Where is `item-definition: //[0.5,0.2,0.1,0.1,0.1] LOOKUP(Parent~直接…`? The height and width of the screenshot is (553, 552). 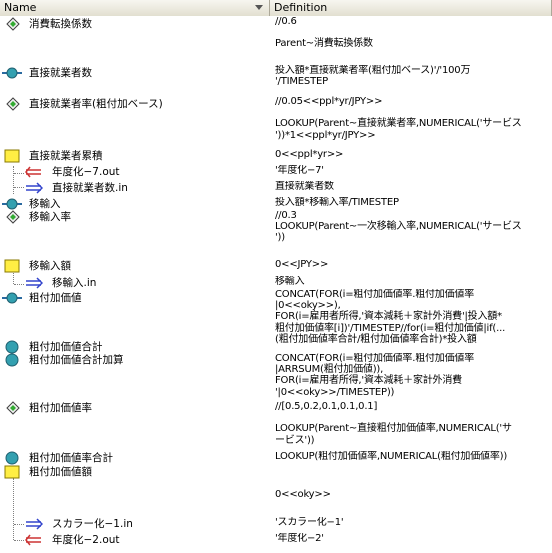
item-definition: //[0.5,0.2,0.1,0.1,0.1] LOOKUP(Parent~直接… is located at coordinates (393, 423).